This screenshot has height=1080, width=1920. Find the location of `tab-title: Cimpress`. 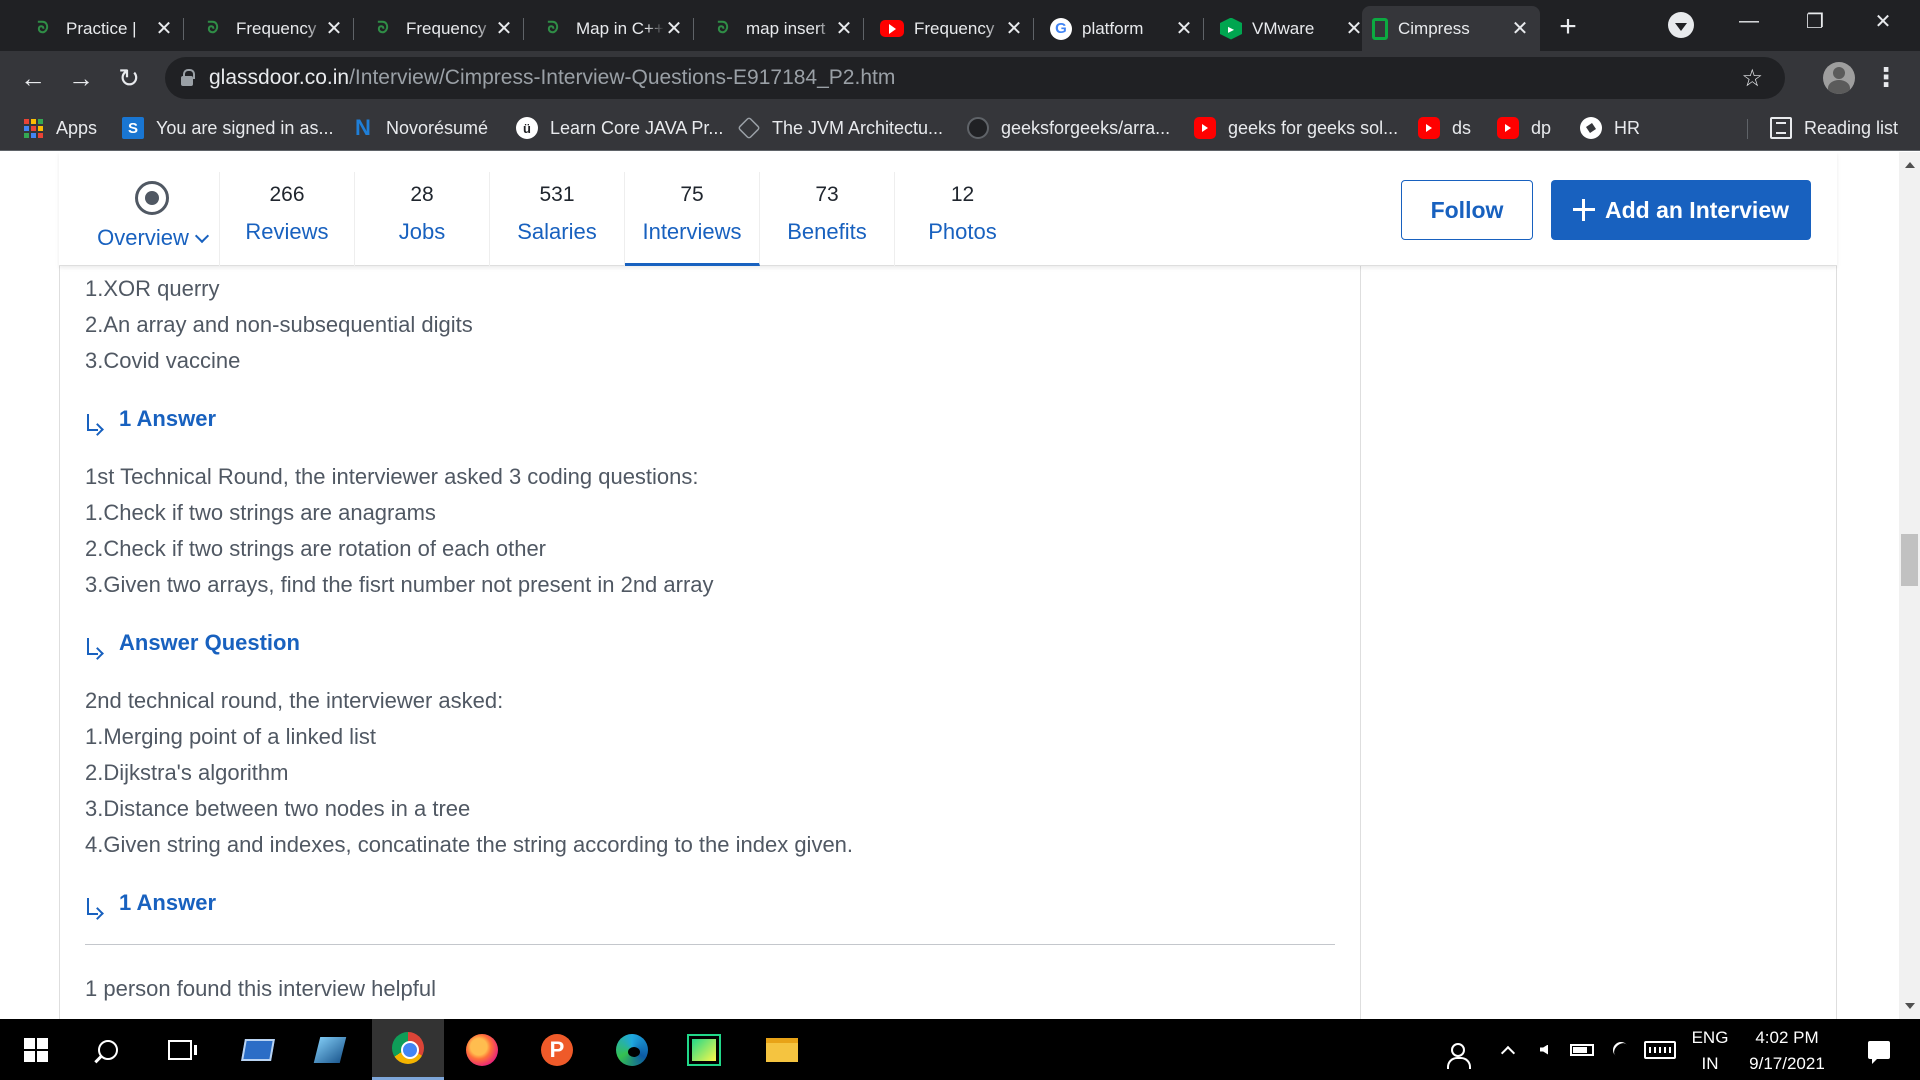

tab-title: Cimpress is located at coordinates (1434, 28).